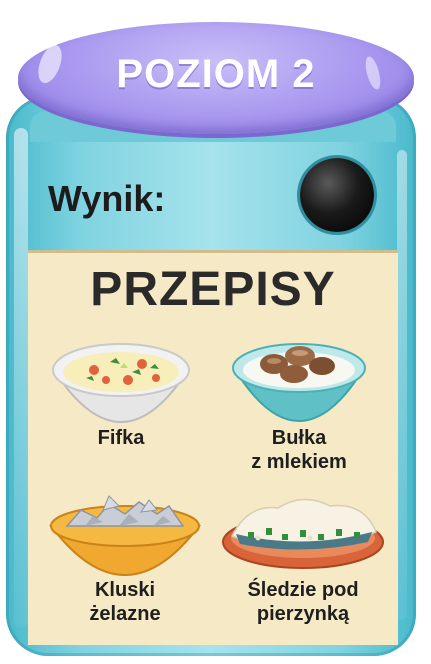 The height and width of the screenshot is (664, 431). I want to click on recipe-label: Kluski żelazne, so click(125, 602).